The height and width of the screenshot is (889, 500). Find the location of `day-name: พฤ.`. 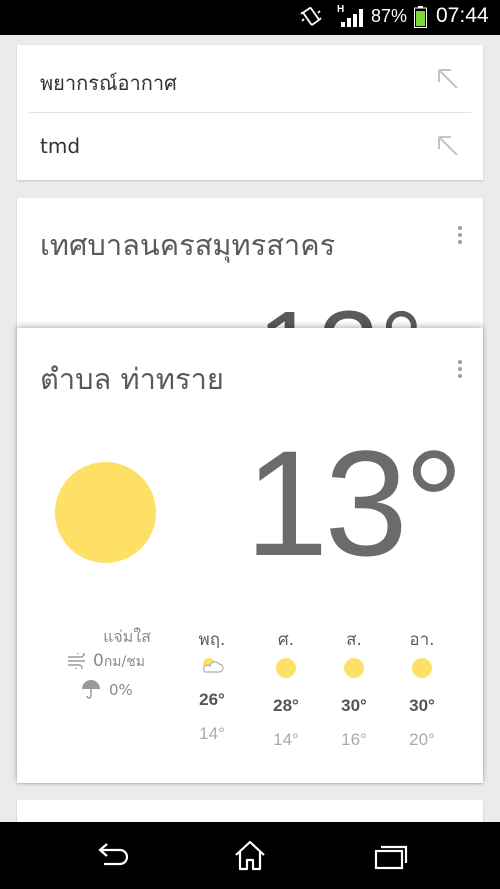

day-name: พฤ. is located at coordinates (212, 640).